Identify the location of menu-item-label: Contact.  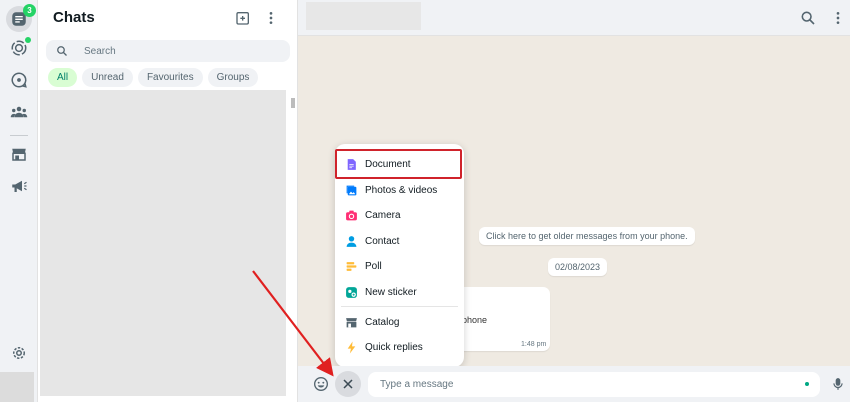
(382, 241).